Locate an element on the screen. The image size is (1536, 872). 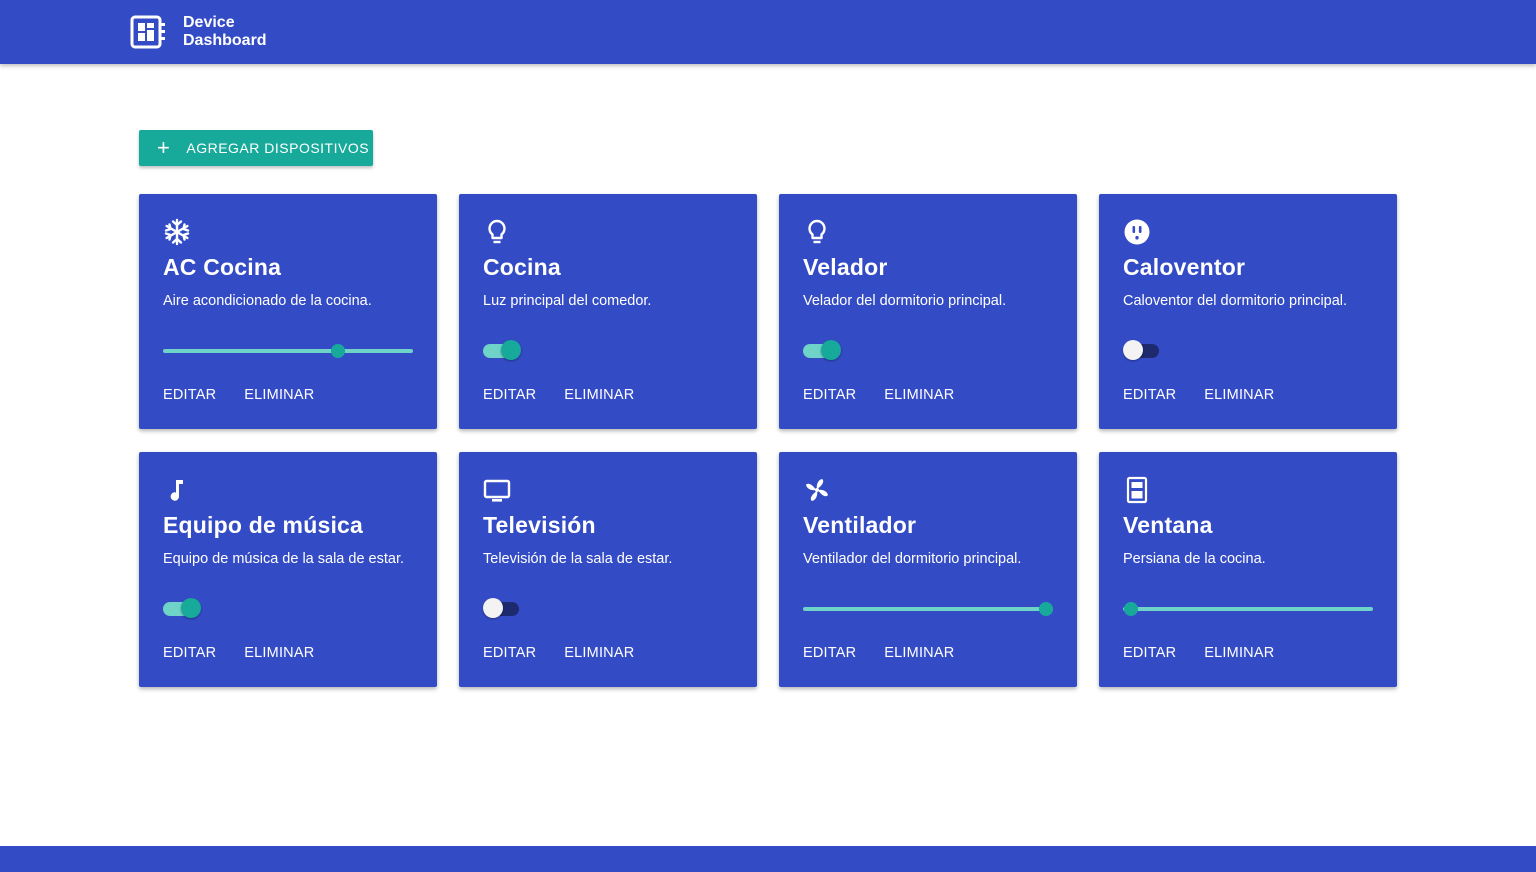
power-outlet-icon is located at coordinates (1137, 232).